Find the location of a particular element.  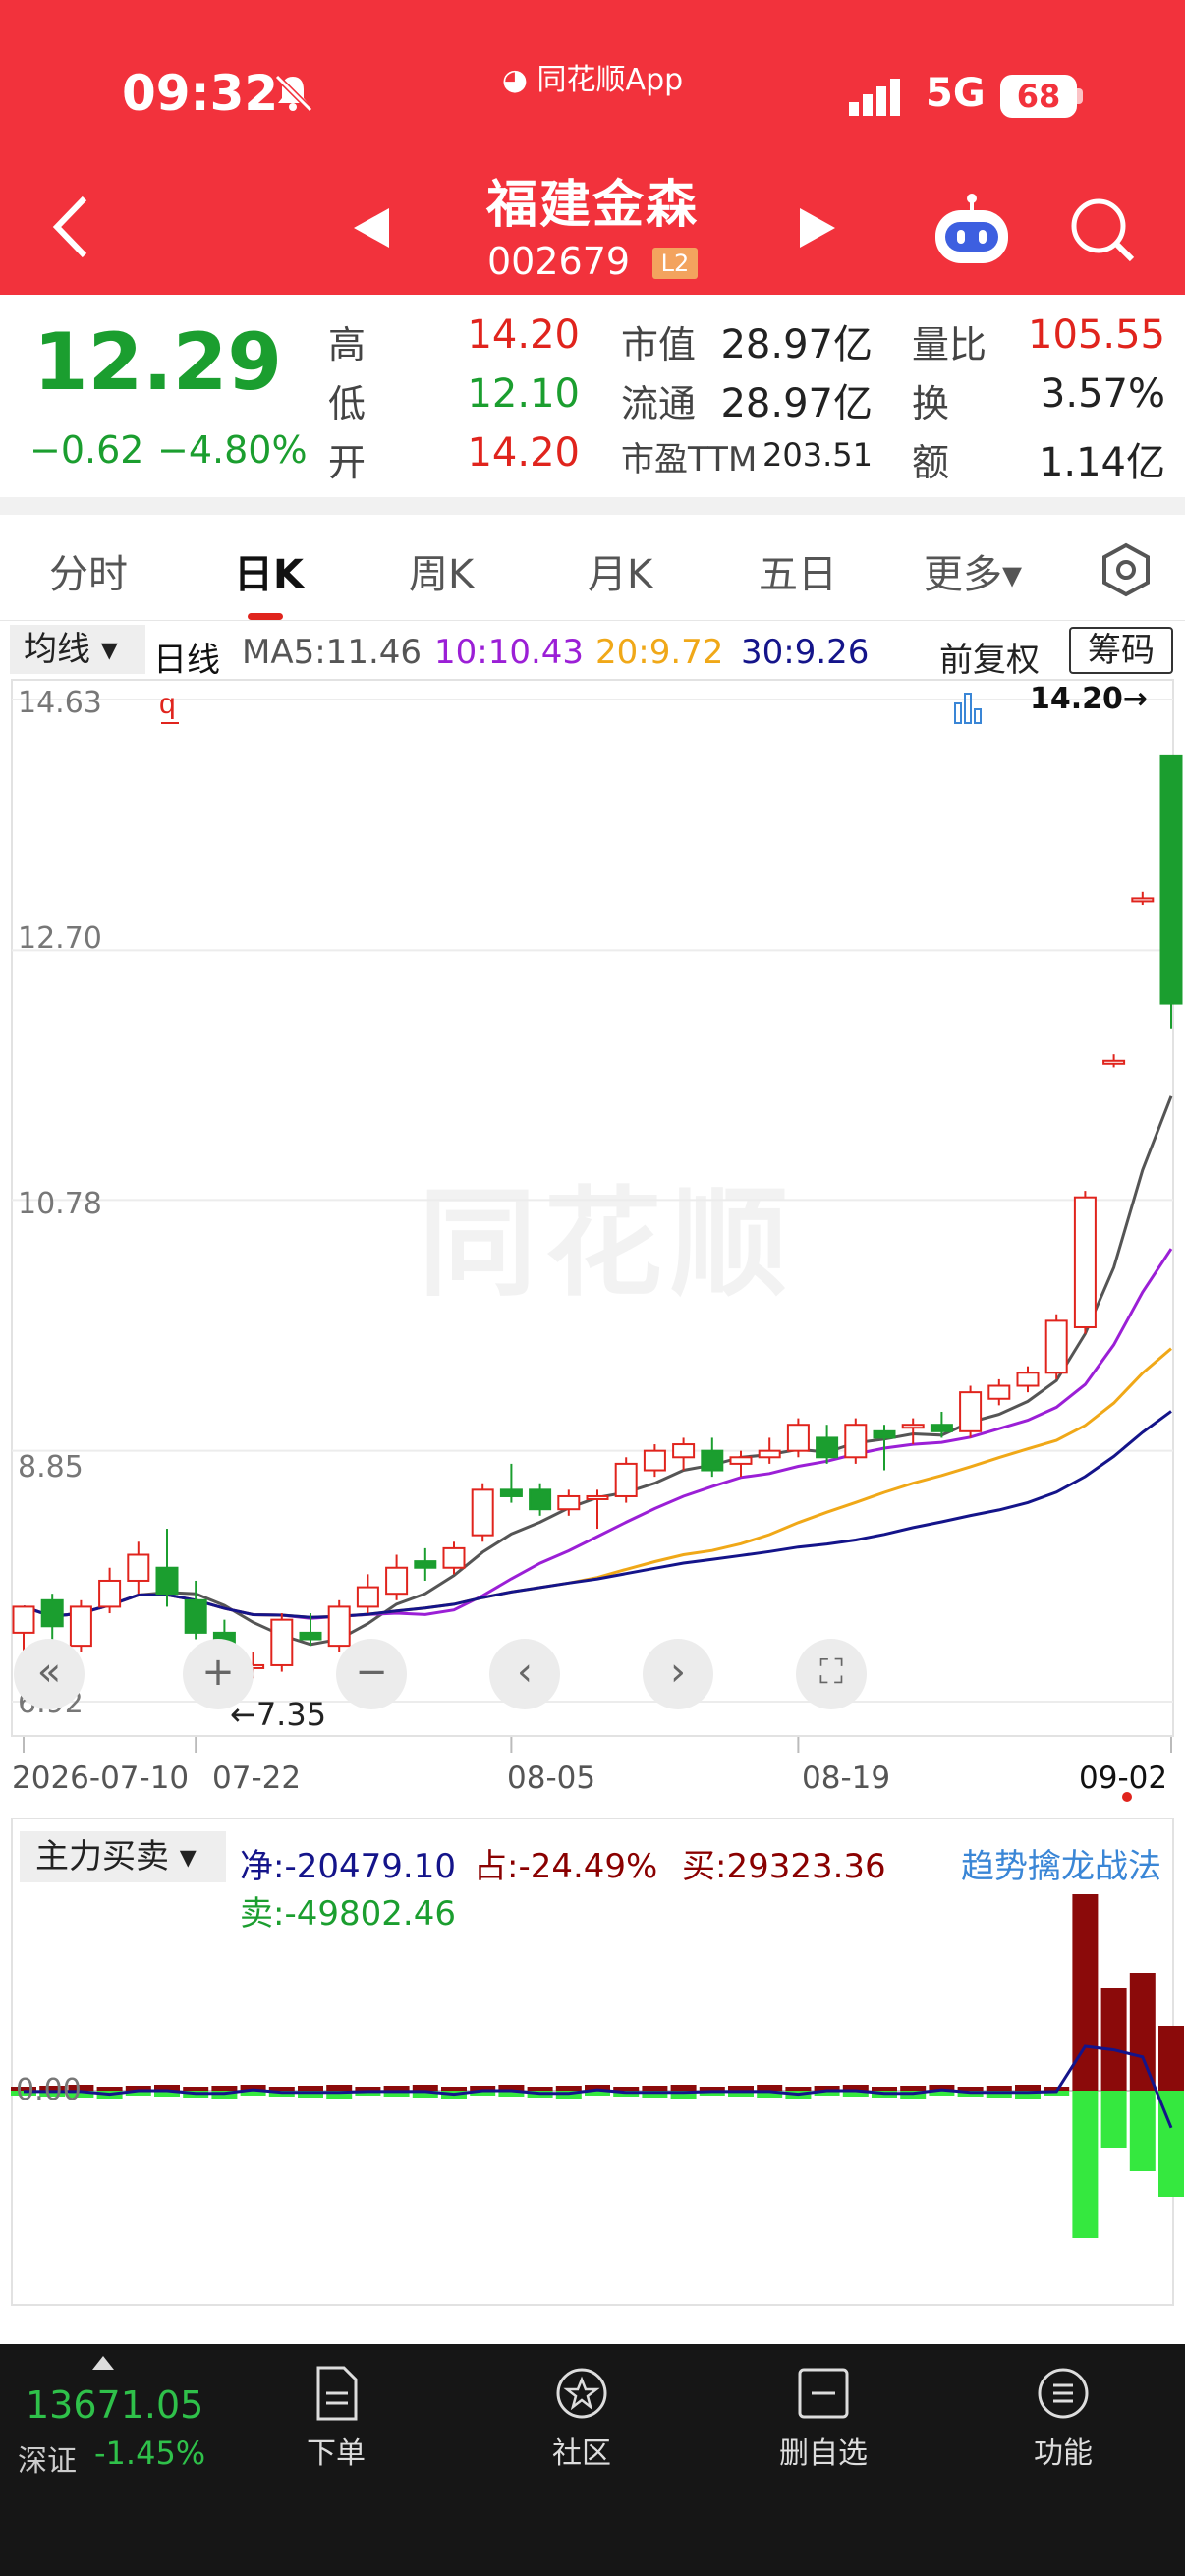

tab-daily-k: 日K is located at coordinates (269, 570).